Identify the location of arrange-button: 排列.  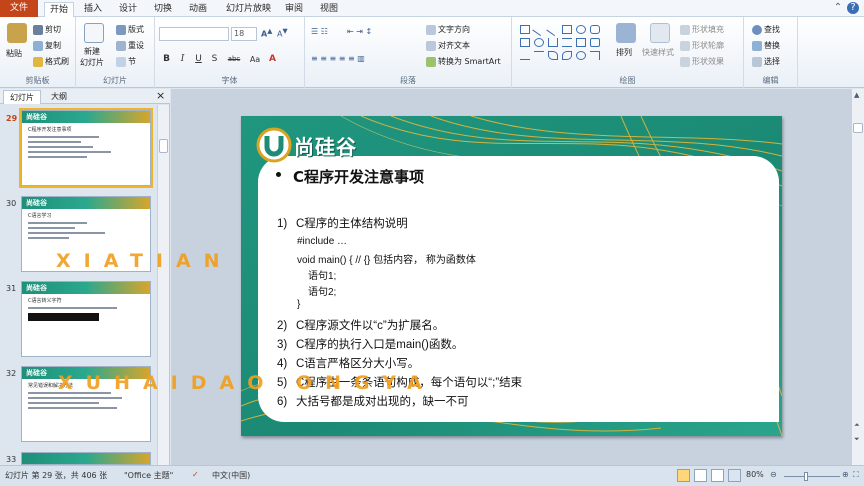
(624, 52).